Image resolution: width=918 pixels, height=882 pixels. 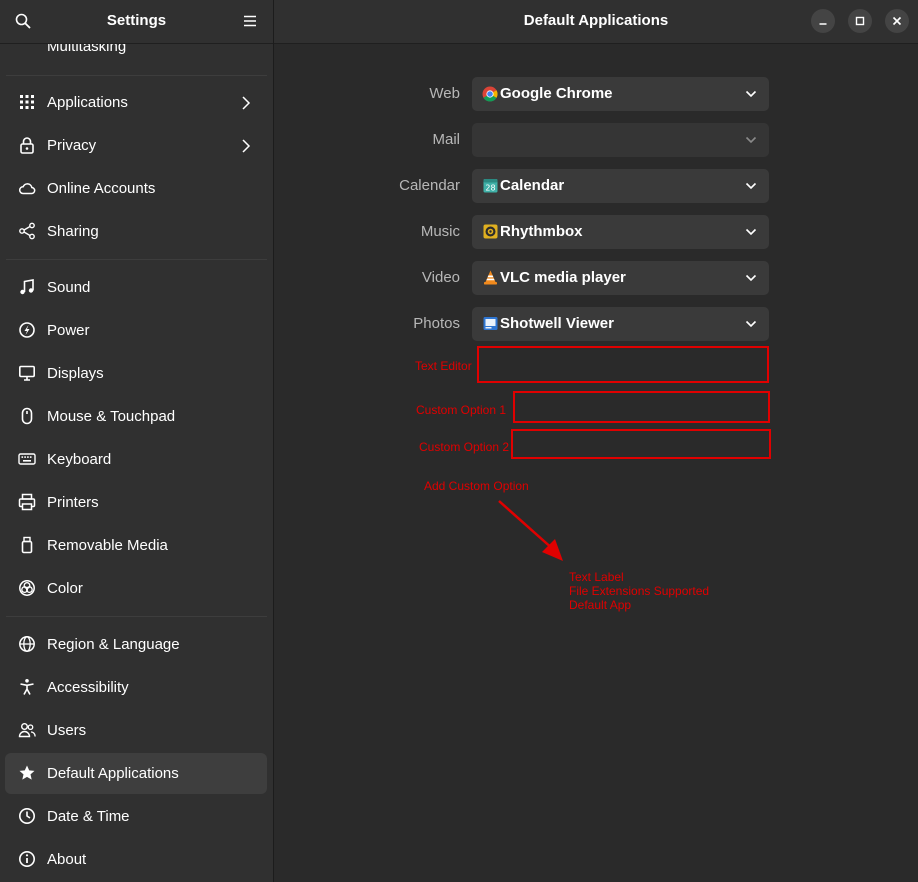 I want to click on shotwell-icon, so click(x=490, y=323).